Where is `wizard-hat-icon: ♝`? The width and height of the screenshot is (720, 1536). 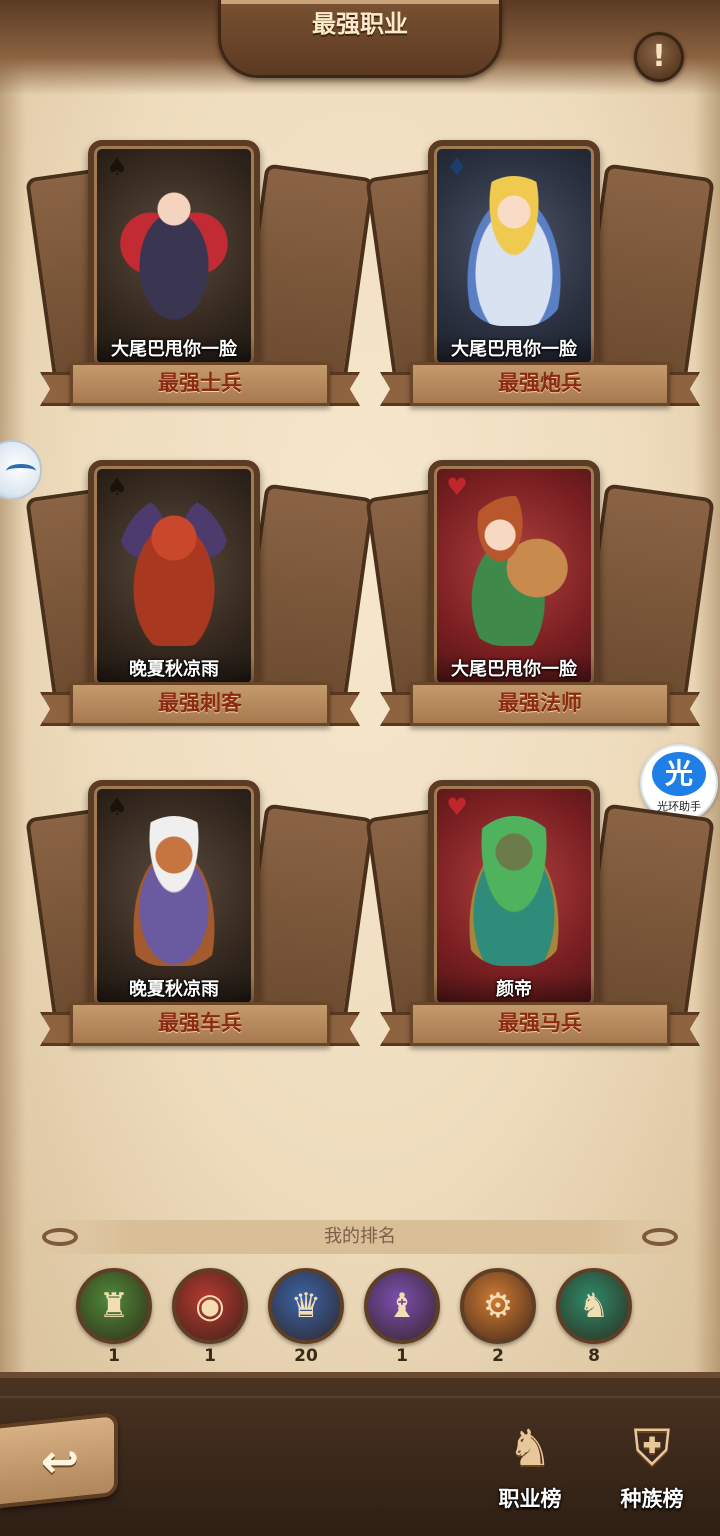
wizard-hat-icon: ♝ is located at coordinates (402, 1306).